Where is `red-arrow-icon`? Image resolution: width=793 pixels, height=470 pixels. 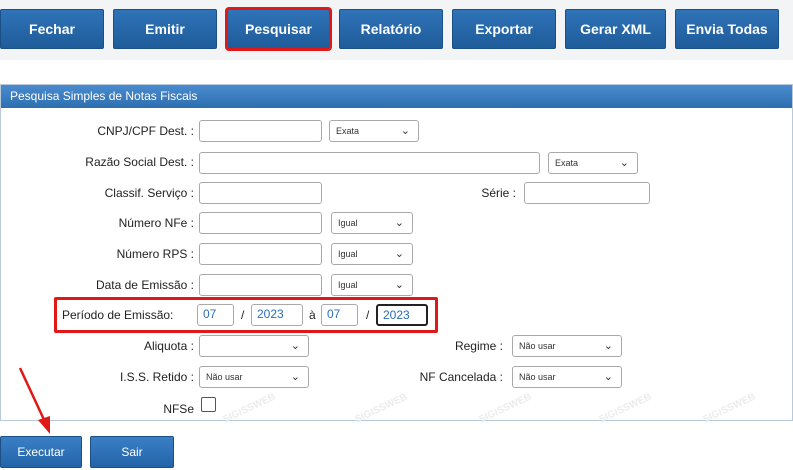 red-arrow-icon is located at coordinates (34, 400).